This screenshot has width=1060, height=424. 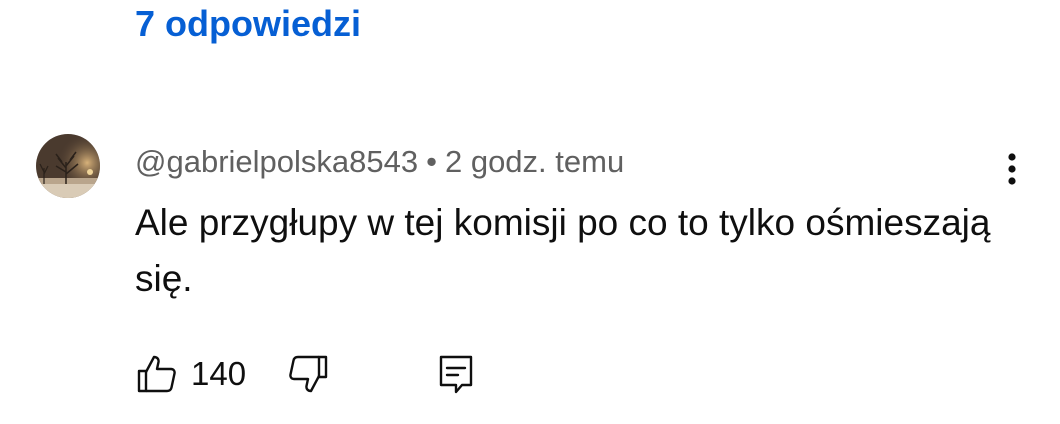 I want to click on reply-button, so click(x=456, y=374).